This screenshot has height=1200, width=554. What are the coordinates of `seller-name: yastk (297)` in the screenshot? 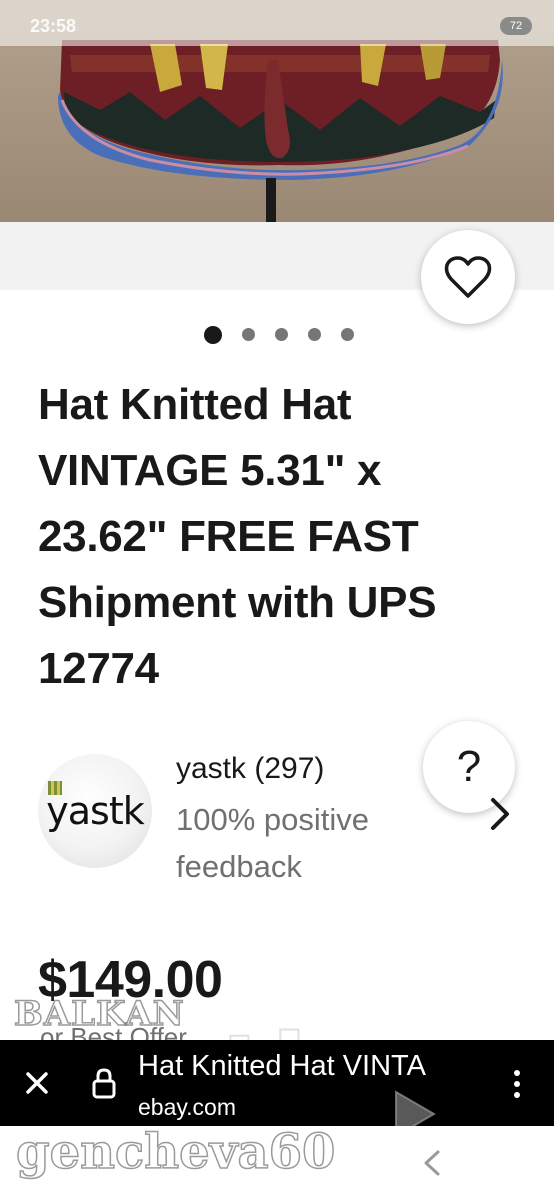 It's located at (250, 769).